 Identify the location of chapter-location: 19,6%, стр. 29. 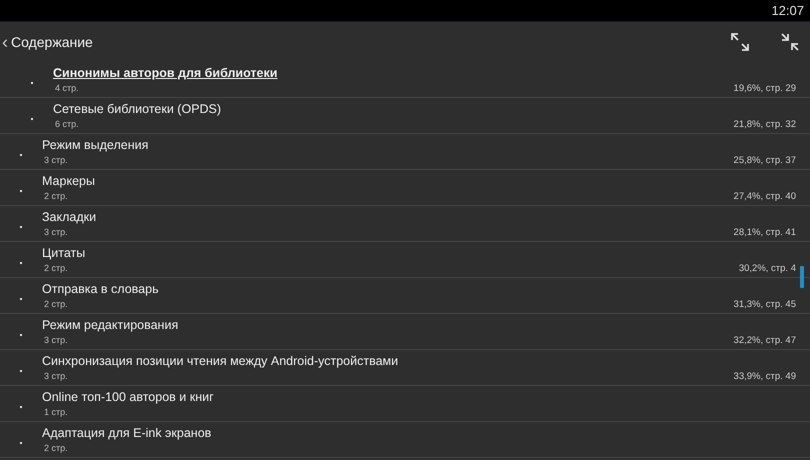
(765, 88).